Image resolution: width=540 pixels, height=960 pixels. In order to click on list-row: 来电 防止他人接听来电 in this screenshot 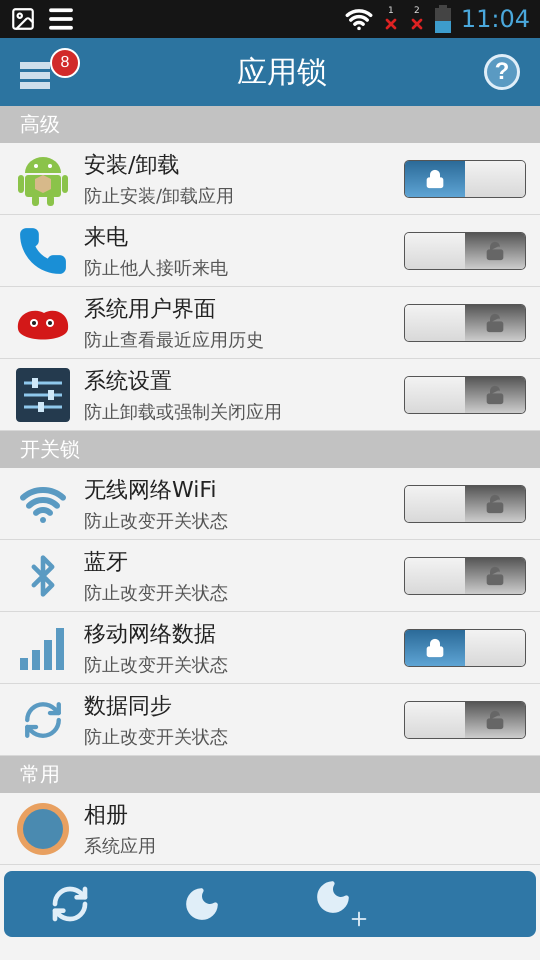, I will do `click(270, 251)`.